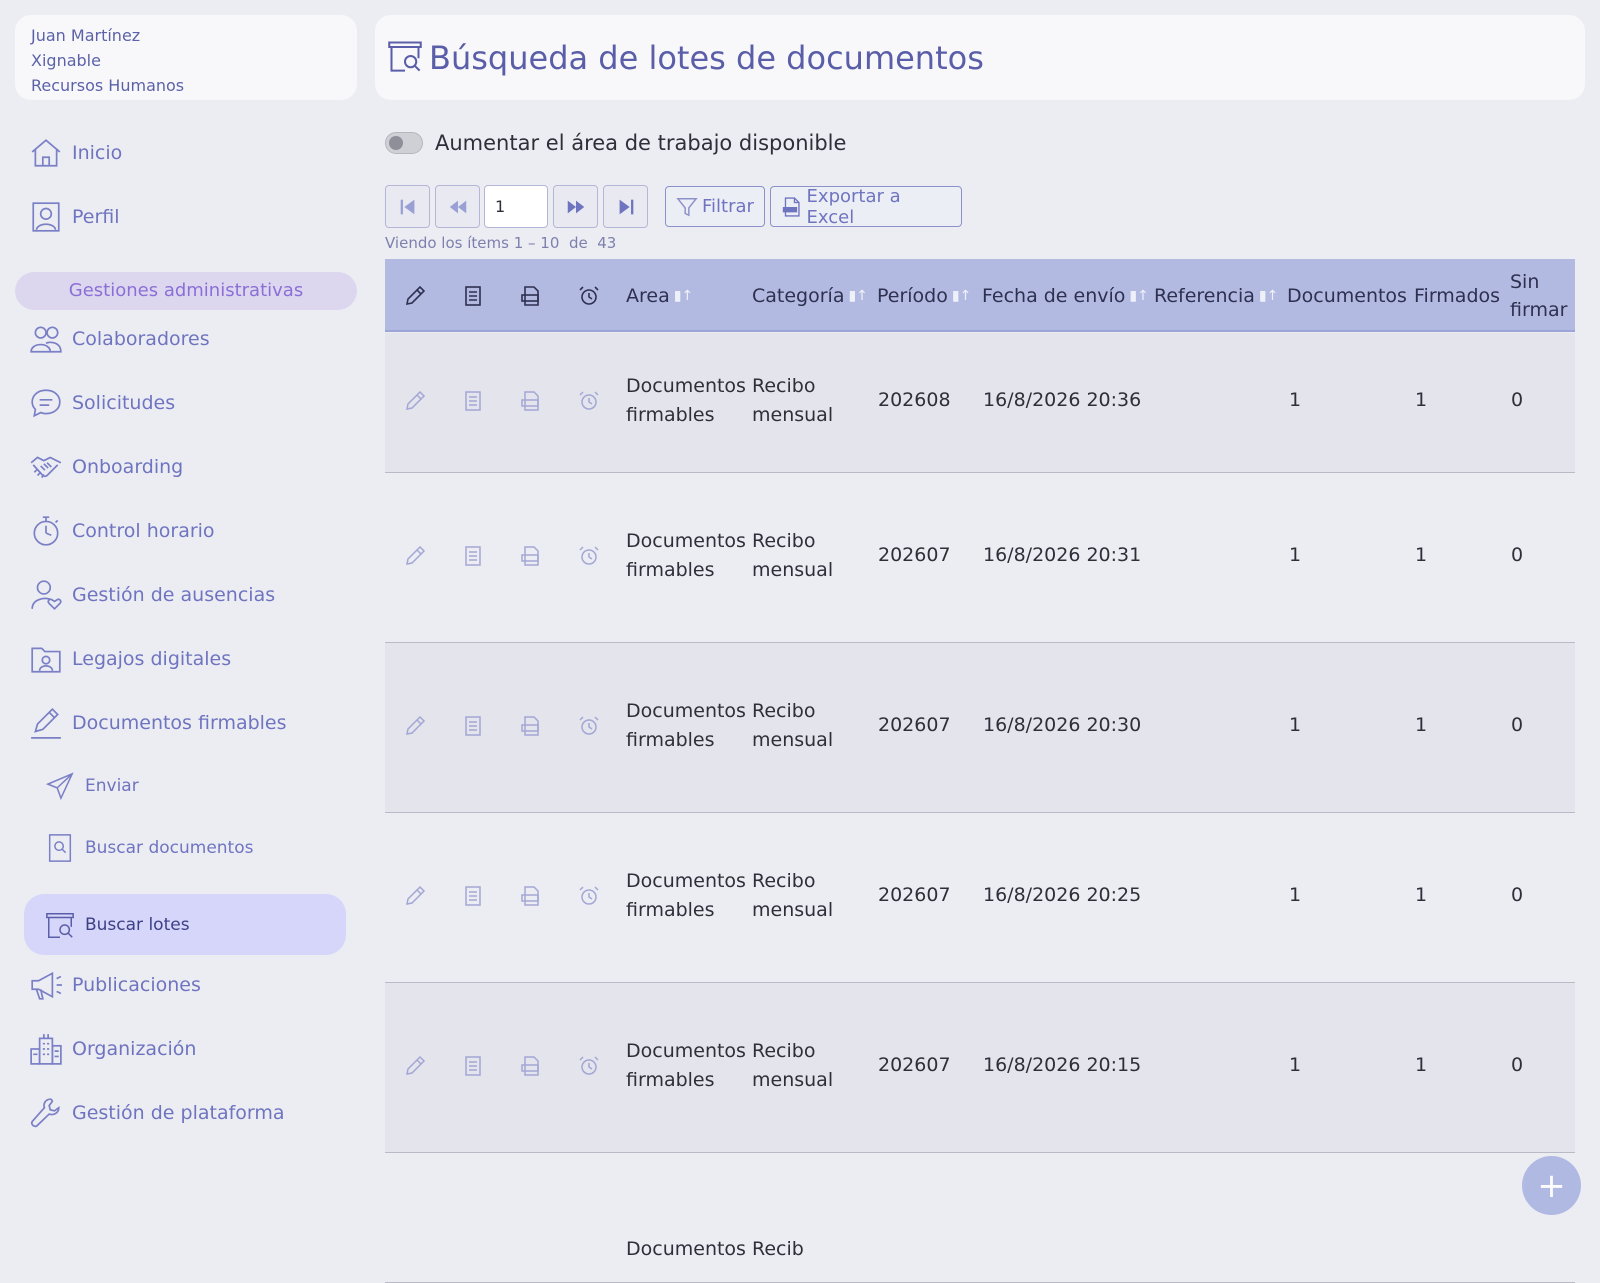 The image size is (1600, 1283). Describe the element at coordinates (187, 403) in the screenshot. I see `sidebar-item-solicitudes: Solicitudes` at that location.